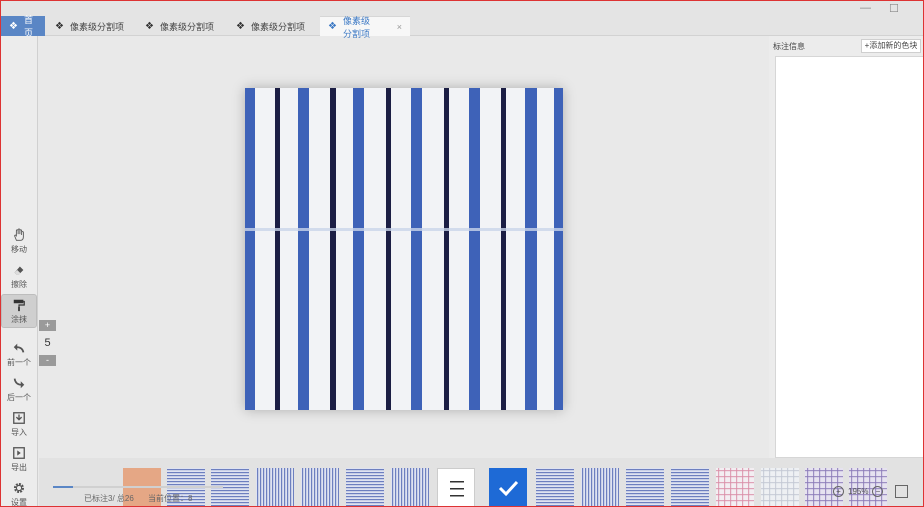 The width and height of the screenshot is (924, 507). What do you see at coordinates (19, 467) in the screenshot?
I see `tool-label: 导出` at bounding box center [19, 467].